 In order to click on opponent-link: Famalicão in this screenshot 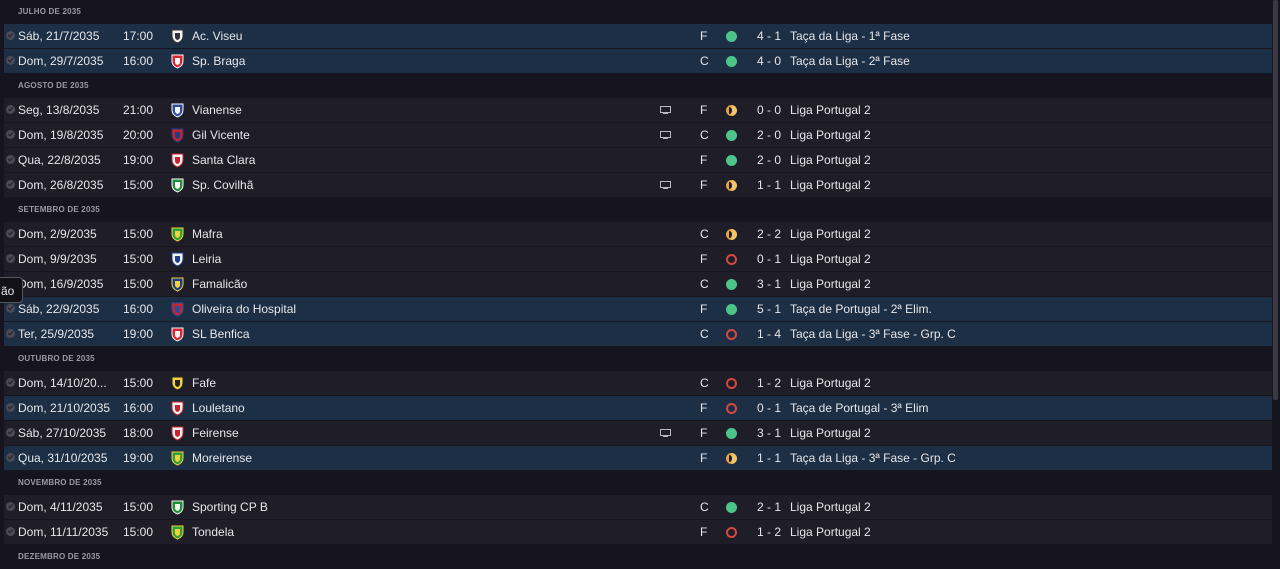, I will do `click(219, 284)`.